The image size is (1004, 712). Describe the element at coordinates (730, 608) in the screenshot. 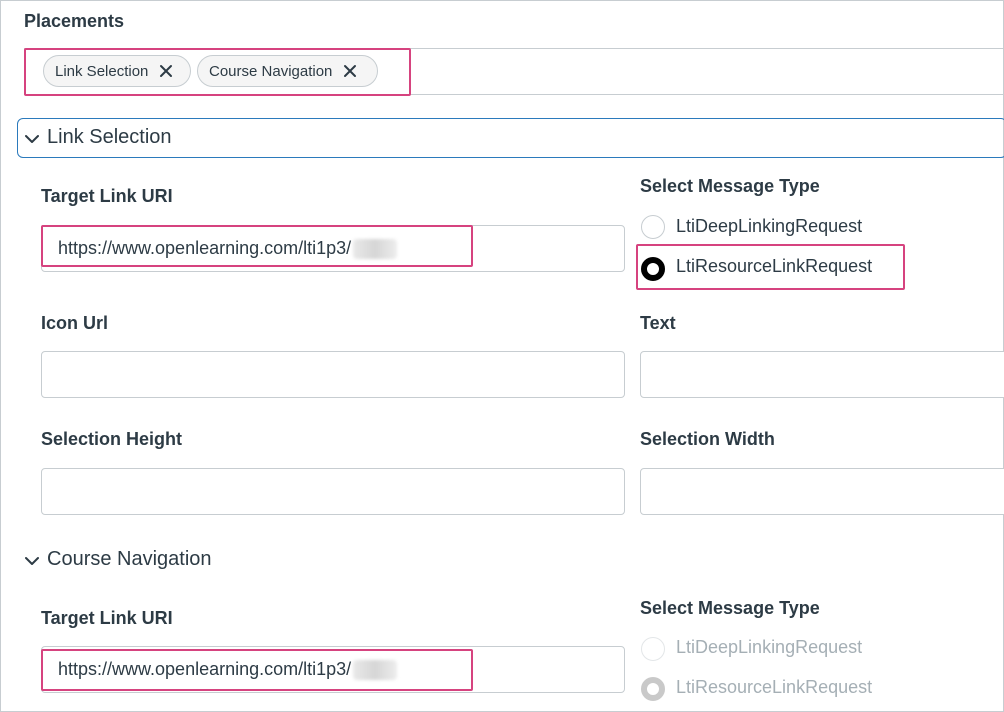

I see `cn-select-message-type-label: Select Message Type` at that location.